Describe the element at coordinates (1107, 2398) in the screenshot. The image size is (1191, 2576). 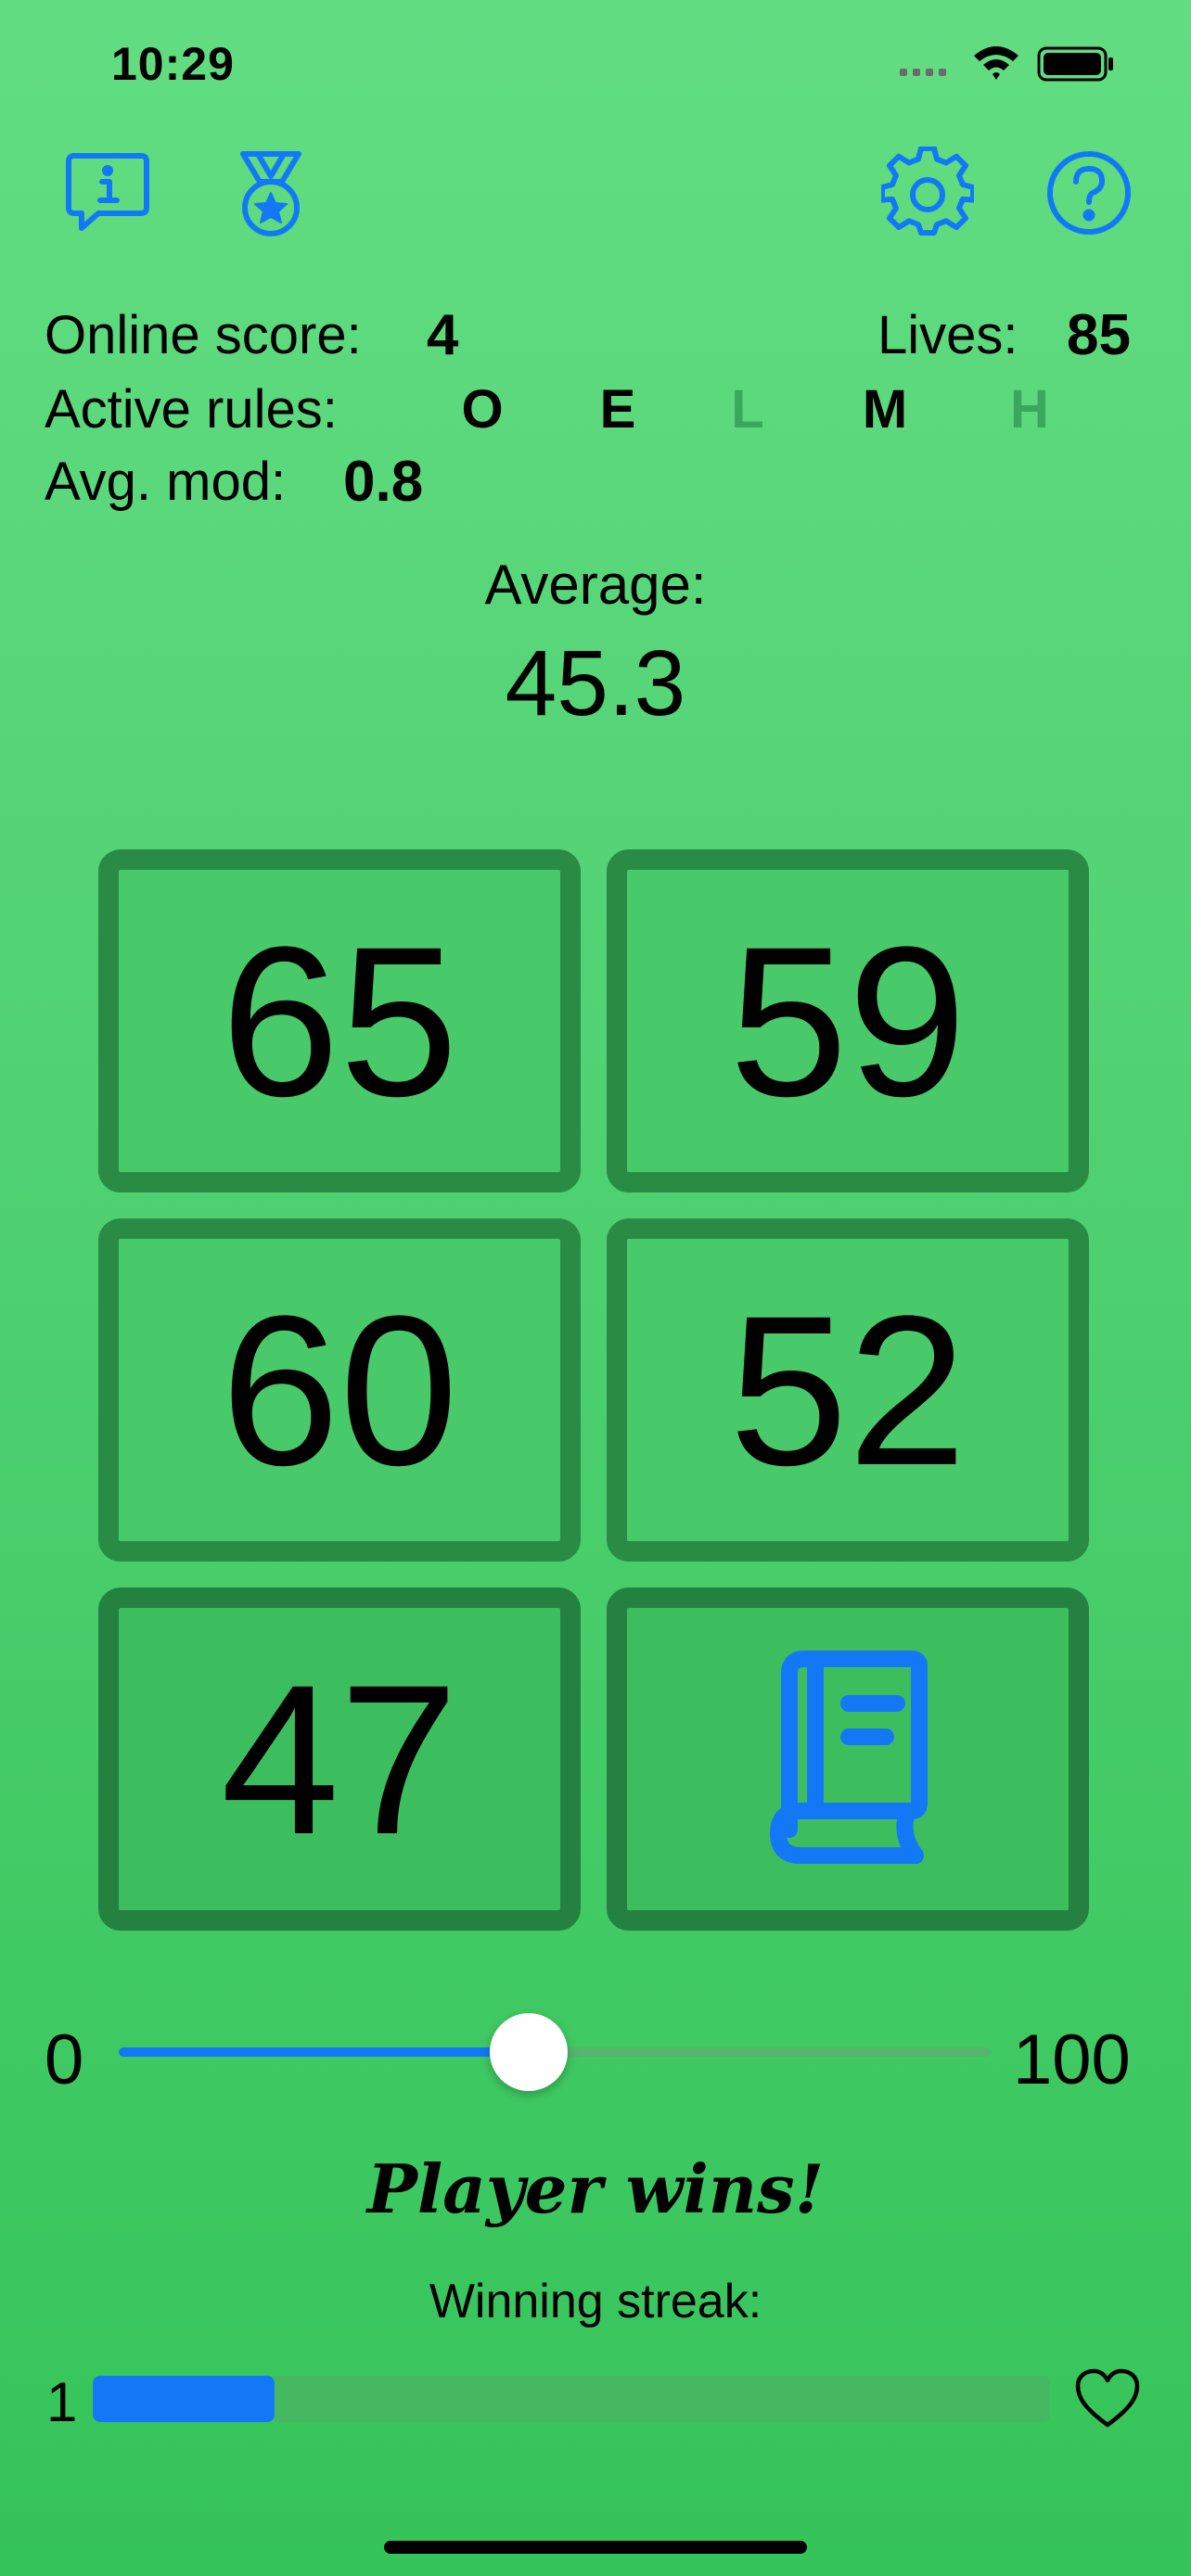
I see `heart-icon` at that location.